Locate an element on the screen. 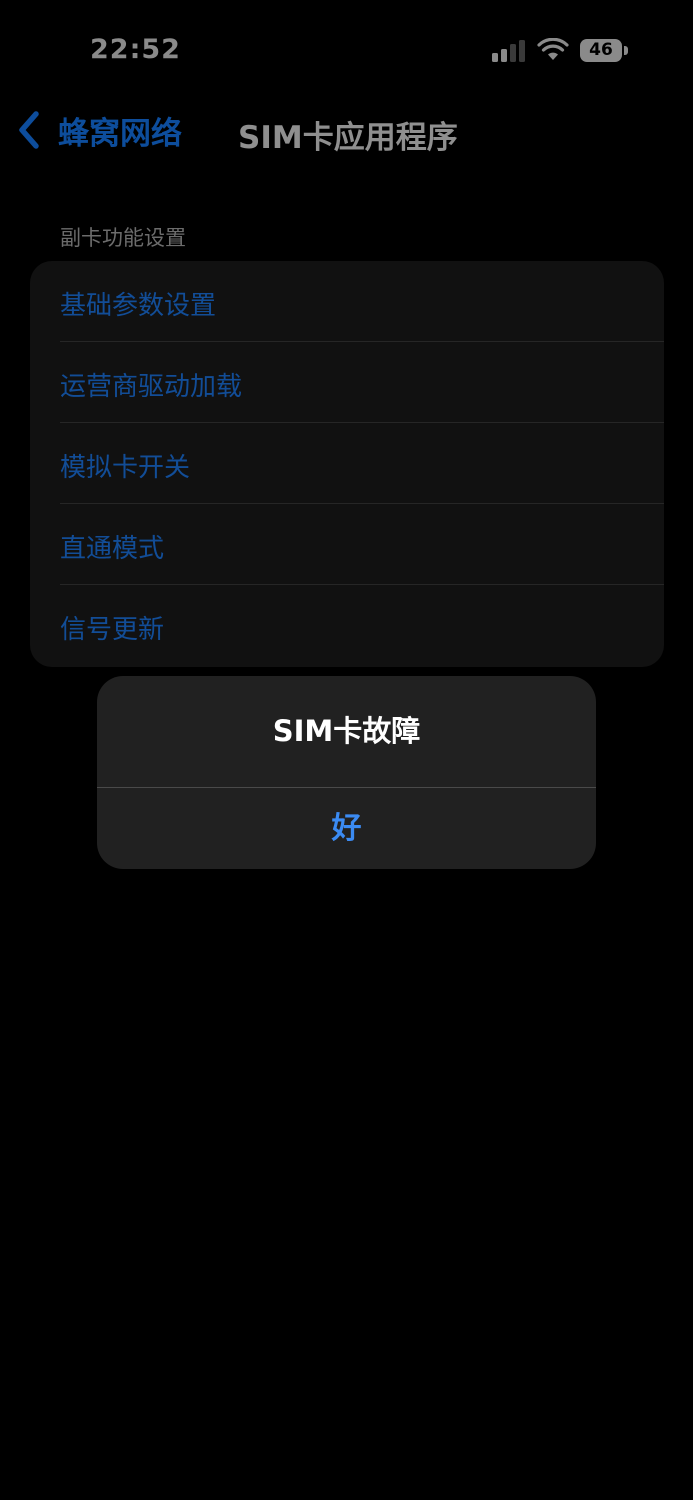 The image size is (693, 1500). settings-item-carrier-driver: 运营商驱动加载 is located at coordinates (347, 382).